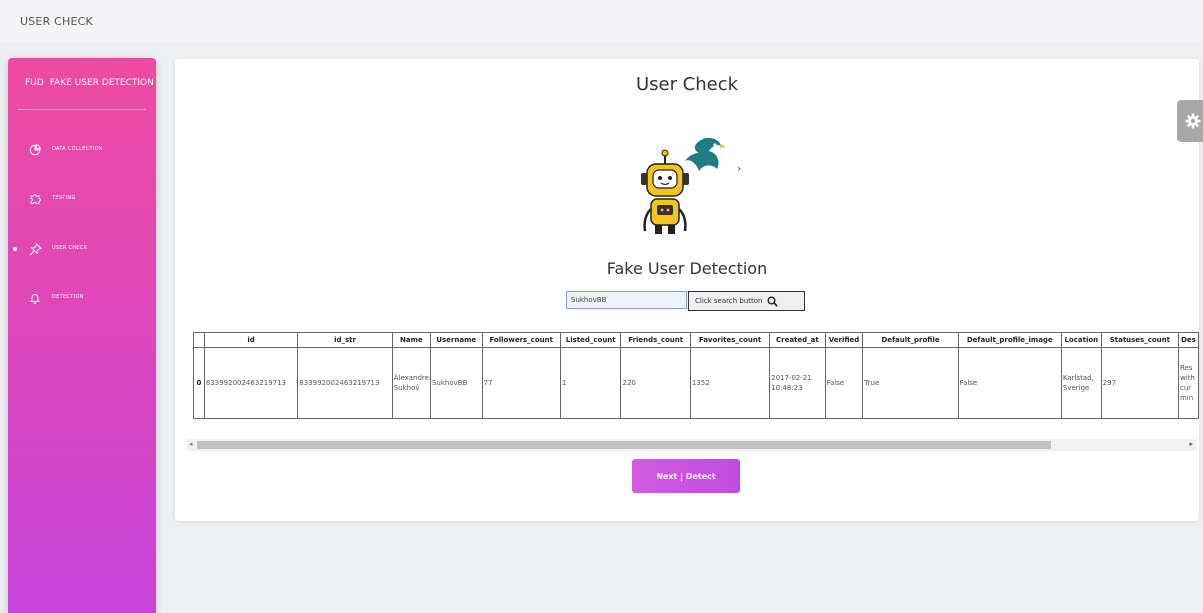 Image resolution: width=1203 pixels, height=613 pixels. Describe the element at coordinates (70, 248) in the screenshot. I see `sidebar-item-label: USER CHECK` at that location.